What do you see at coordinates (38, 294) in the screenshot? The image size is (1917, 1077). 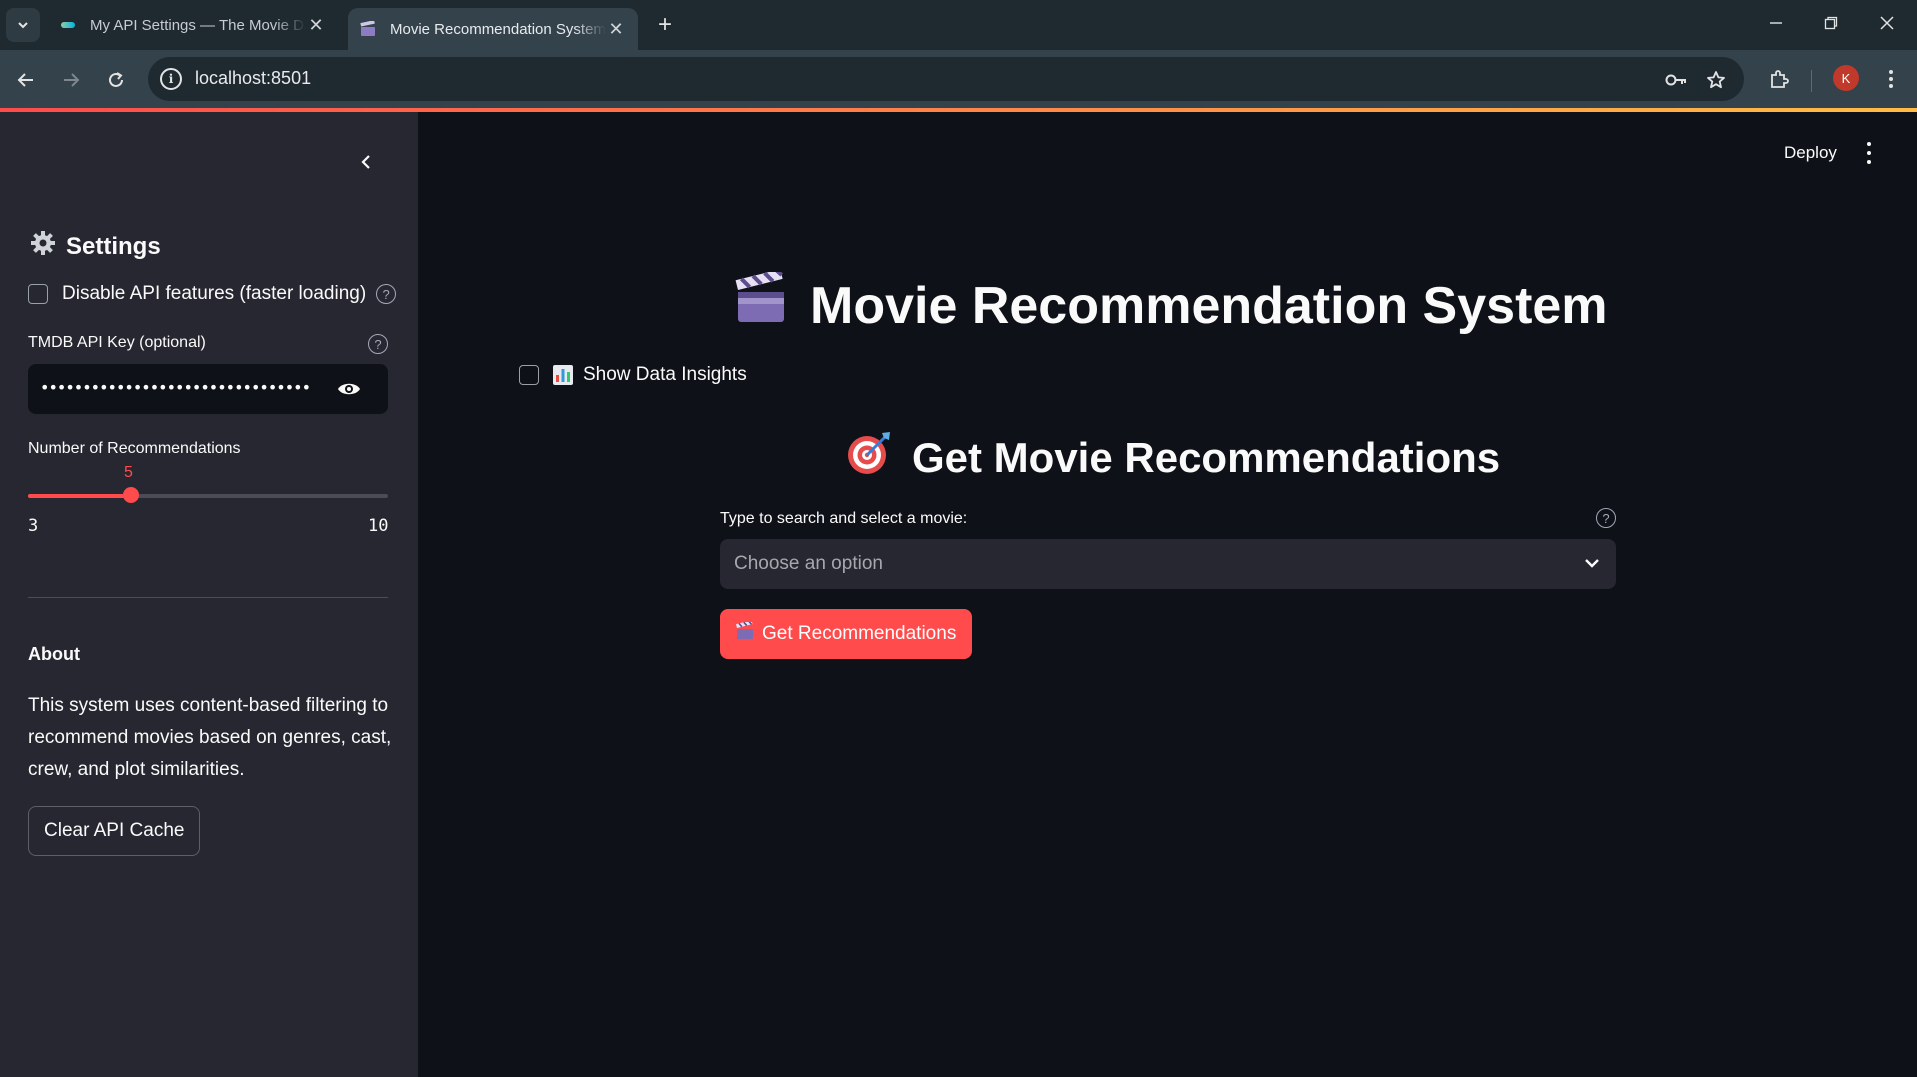 I see `disable-api-checkbox` at bounding box center [38, 294].